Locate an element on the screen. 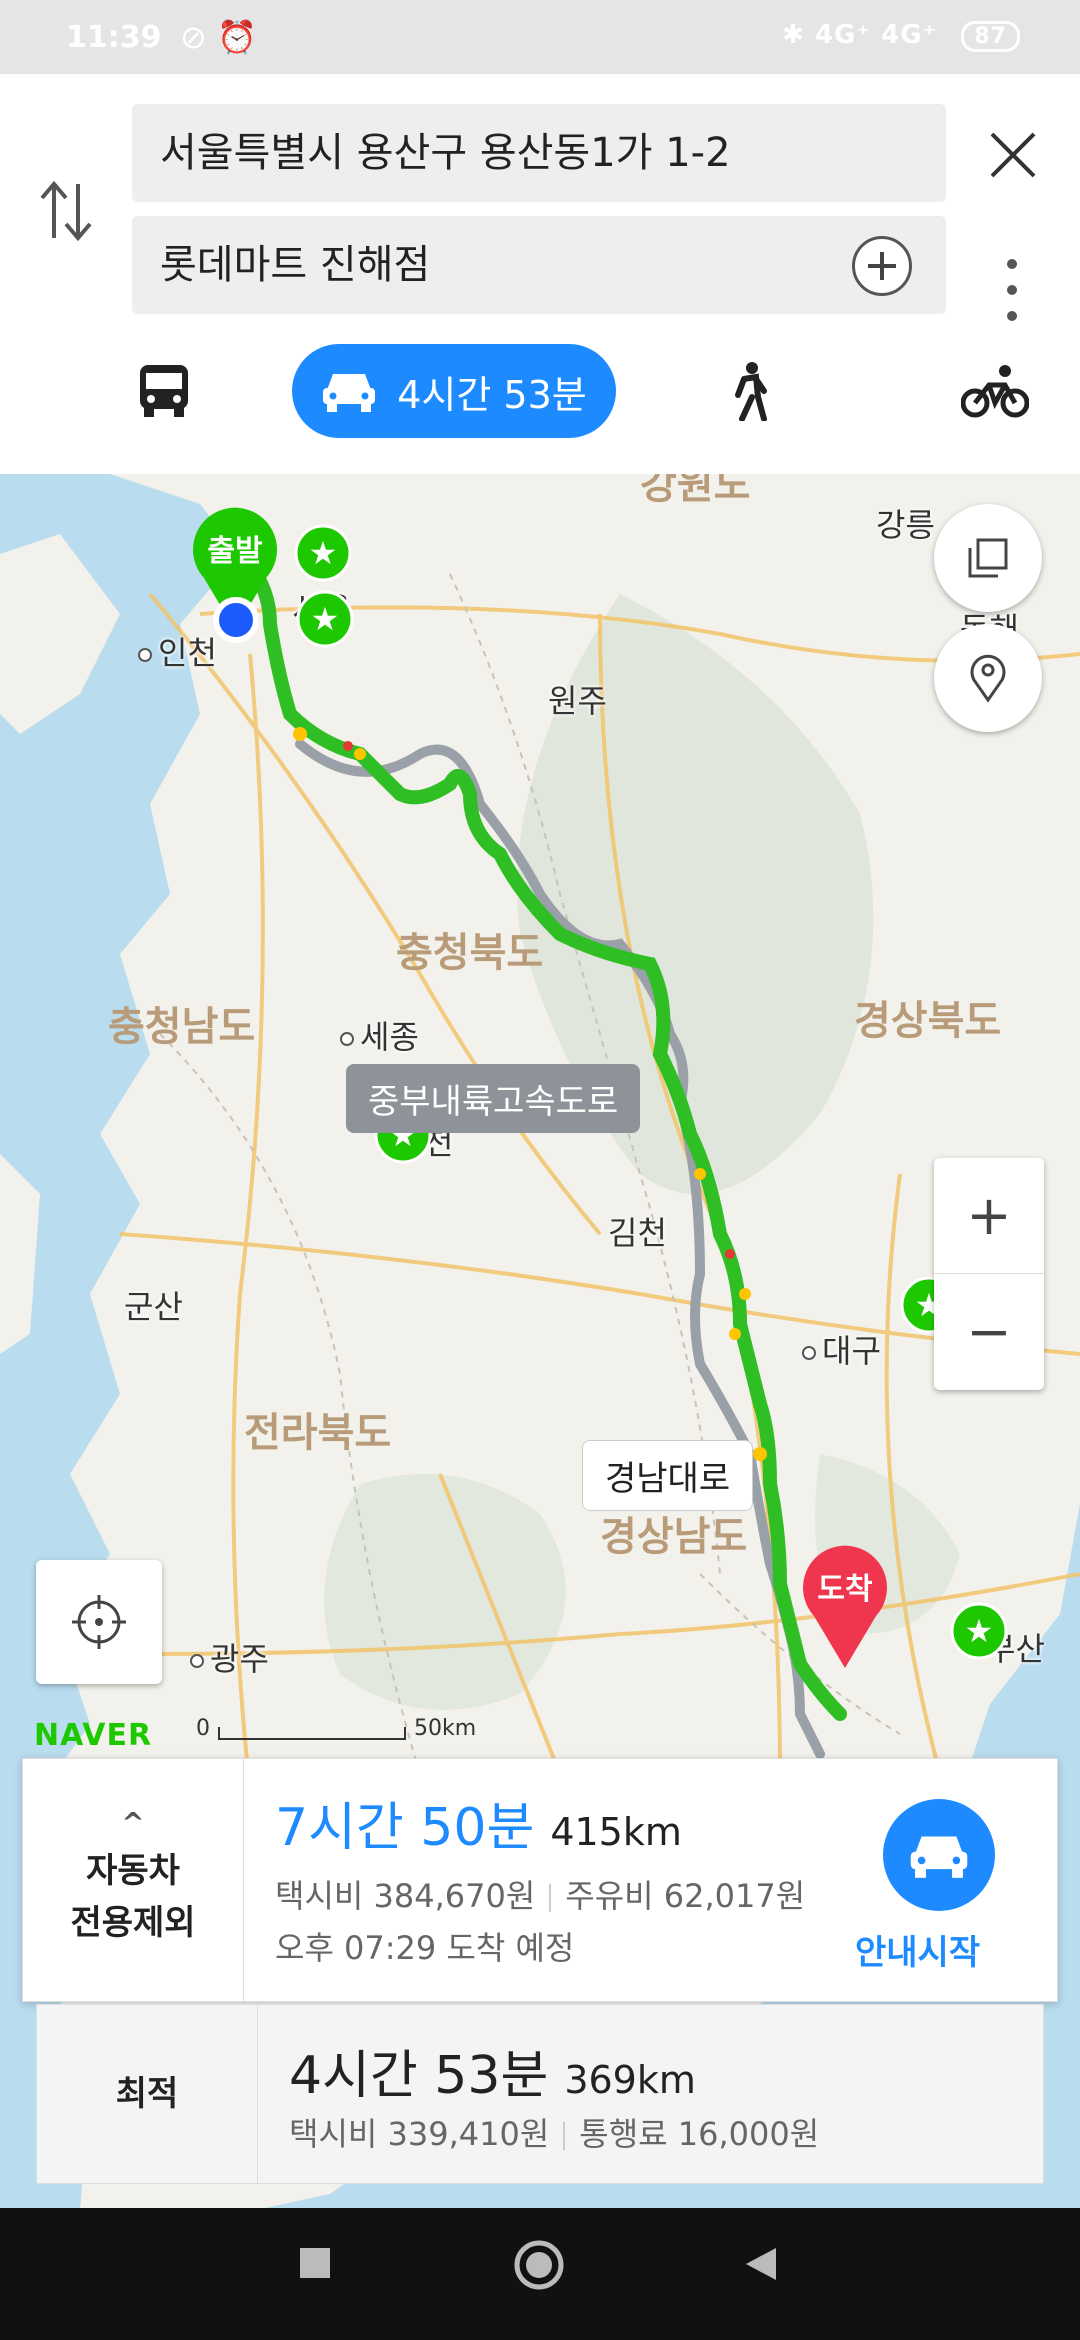  route-duration: 7시간 50분 415km is located at coordinates (478, 1822).